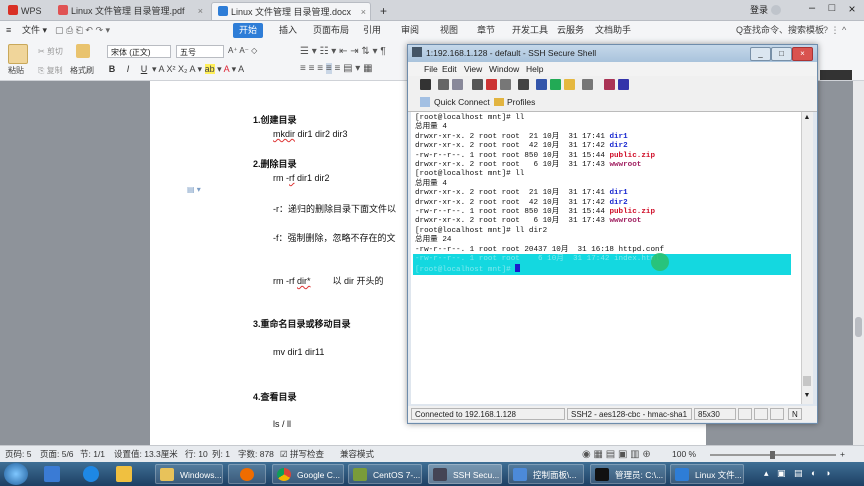 The width and height of the screenshot is (864, 486). I want to click on quick-connect-button: Quick Connect, so click(462, 102).